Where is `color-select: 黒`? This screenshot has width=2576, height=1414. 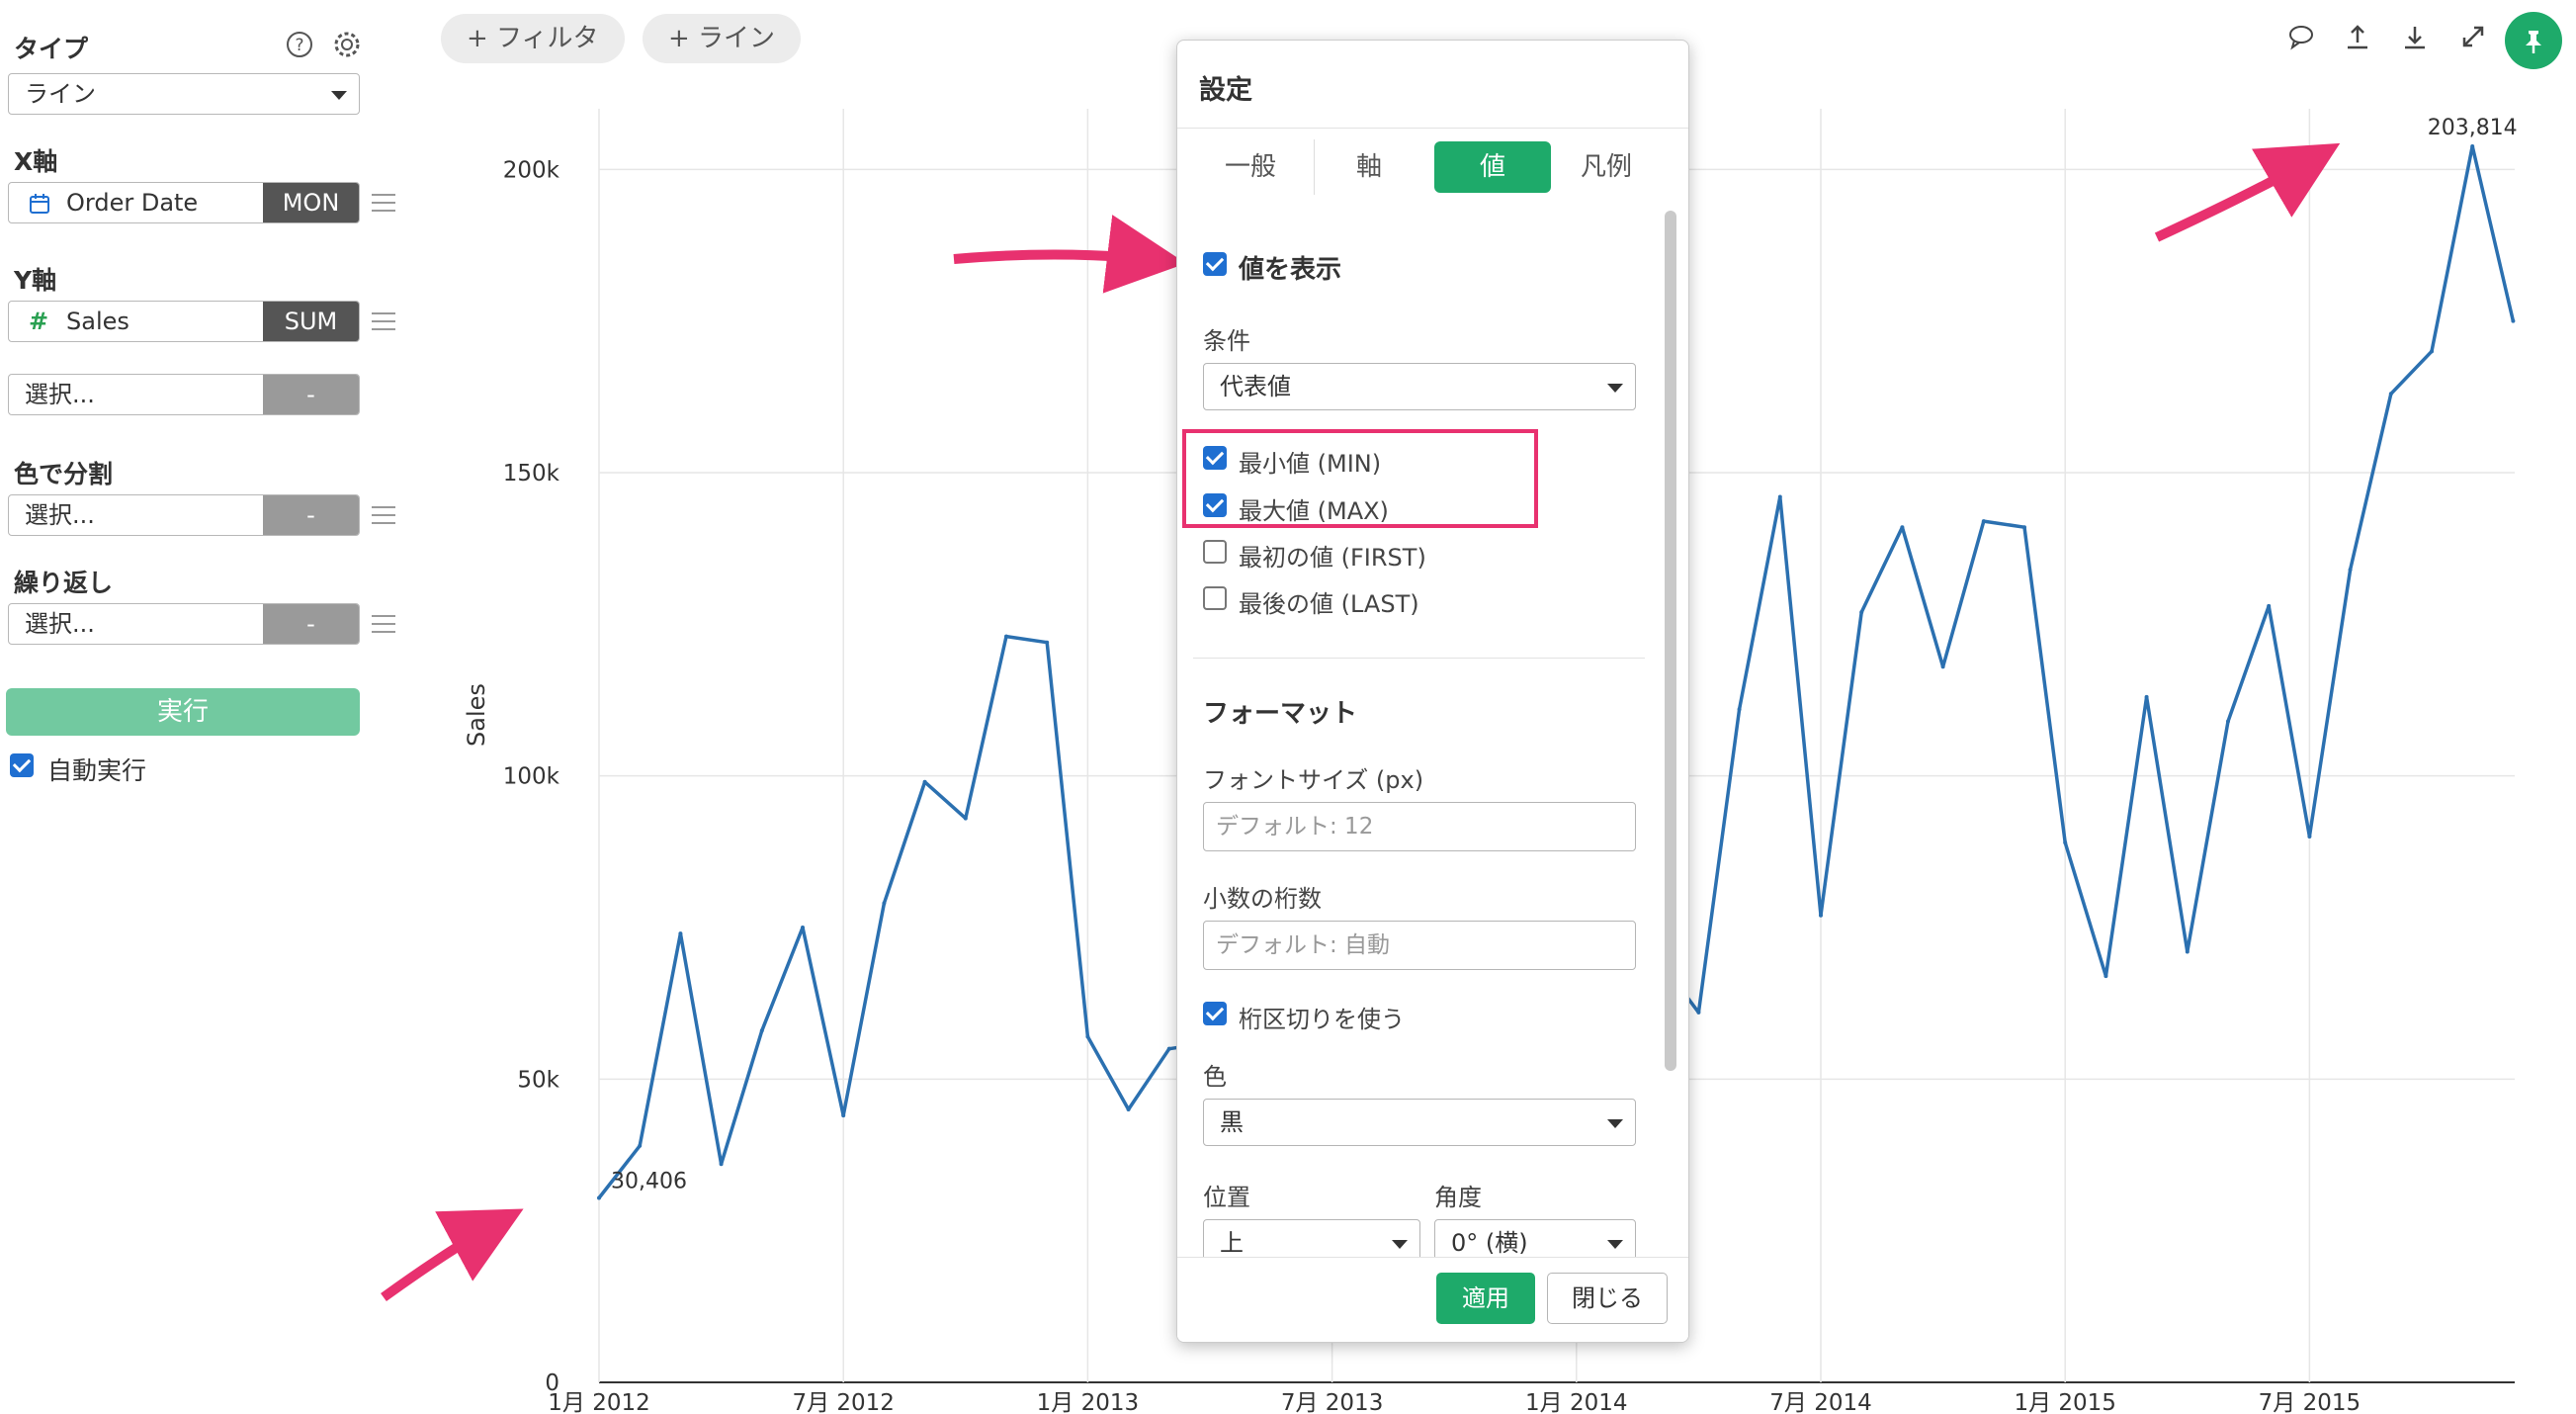 color-select: 黒 is located at coordinates (1419, 1122).